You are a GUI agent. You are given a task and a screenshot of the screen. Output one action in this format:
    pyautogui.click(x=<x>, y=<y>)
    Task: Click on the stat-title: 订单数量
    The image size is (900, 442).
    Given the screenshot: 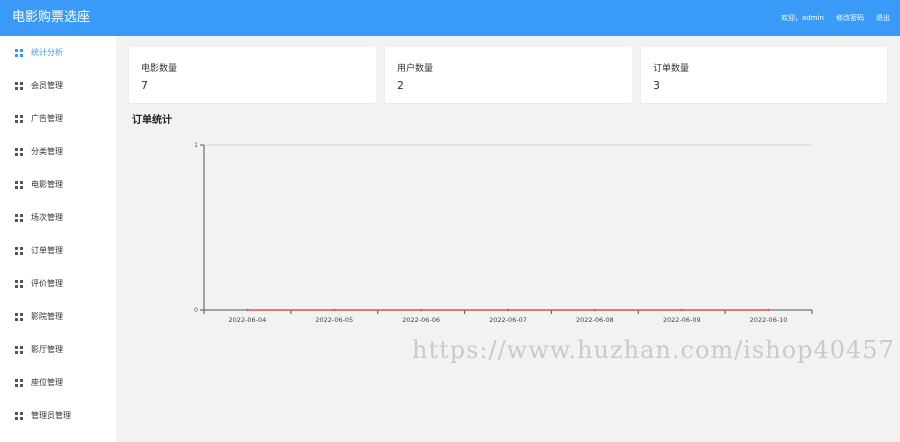 What is the action you would take?
    pyautogui.click(x=671, y=69)
    